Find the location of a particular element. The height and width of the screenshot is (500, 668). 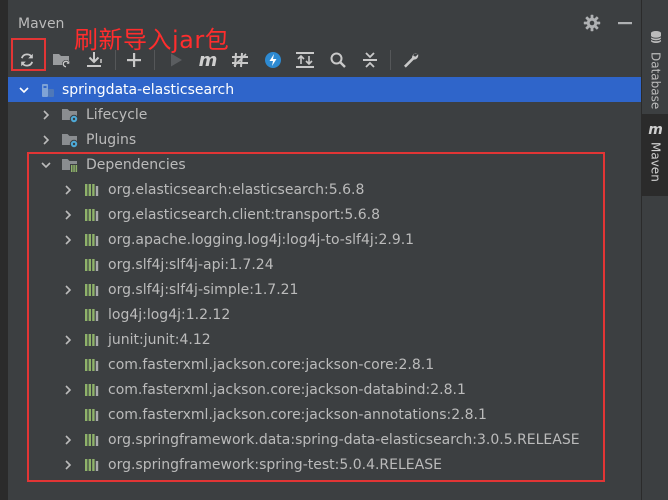

add-maven-project-button is located at coordinates (134, 60).